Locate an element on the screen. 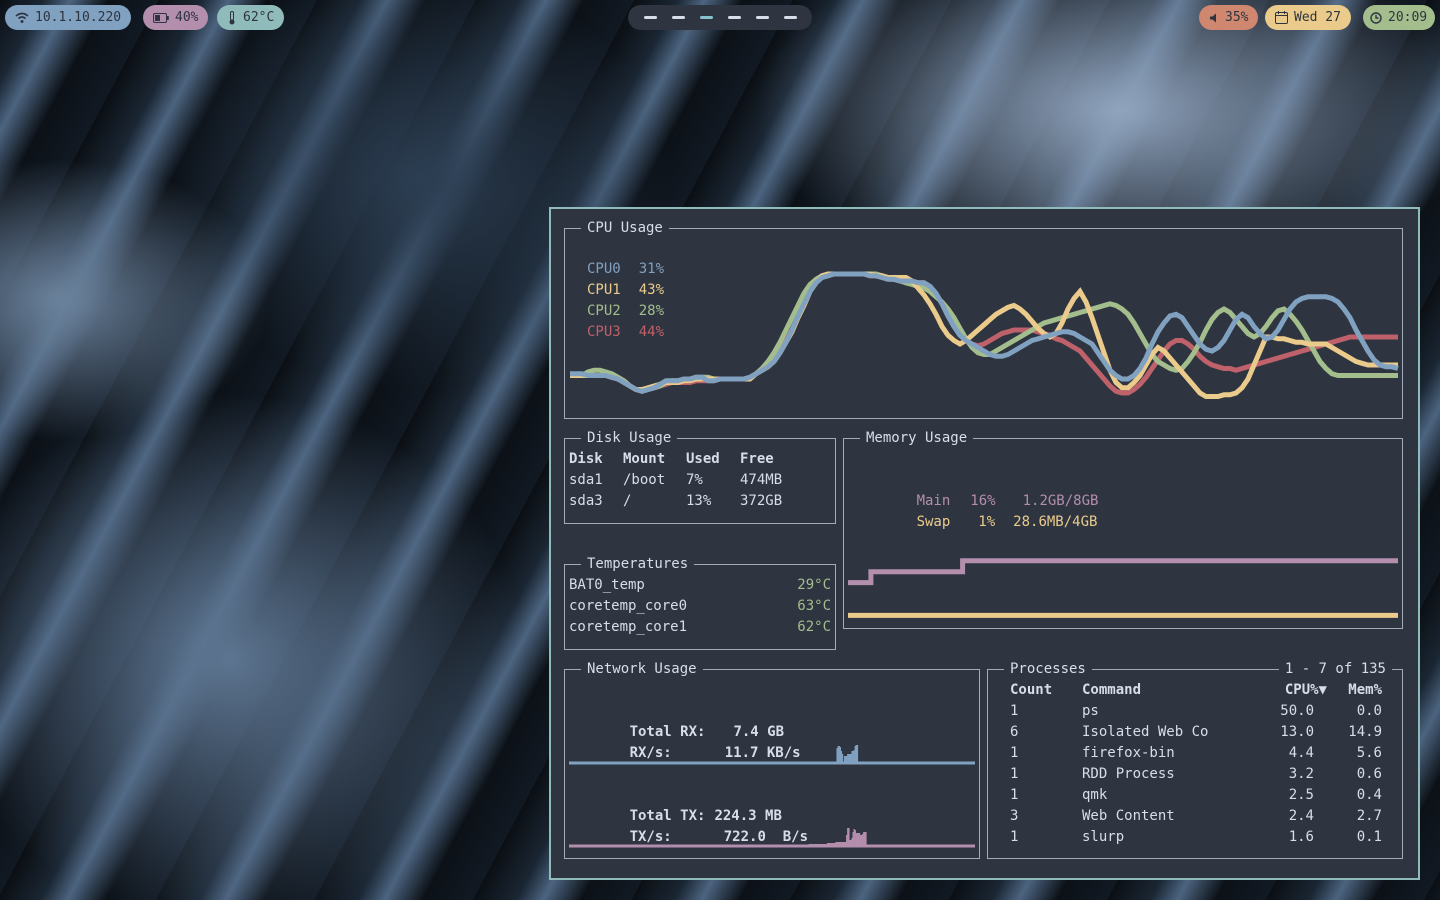 This screenshot has height=900, width=1440. temperature-sensor-name: BAT0_temp is located at coordinates (607, 585).